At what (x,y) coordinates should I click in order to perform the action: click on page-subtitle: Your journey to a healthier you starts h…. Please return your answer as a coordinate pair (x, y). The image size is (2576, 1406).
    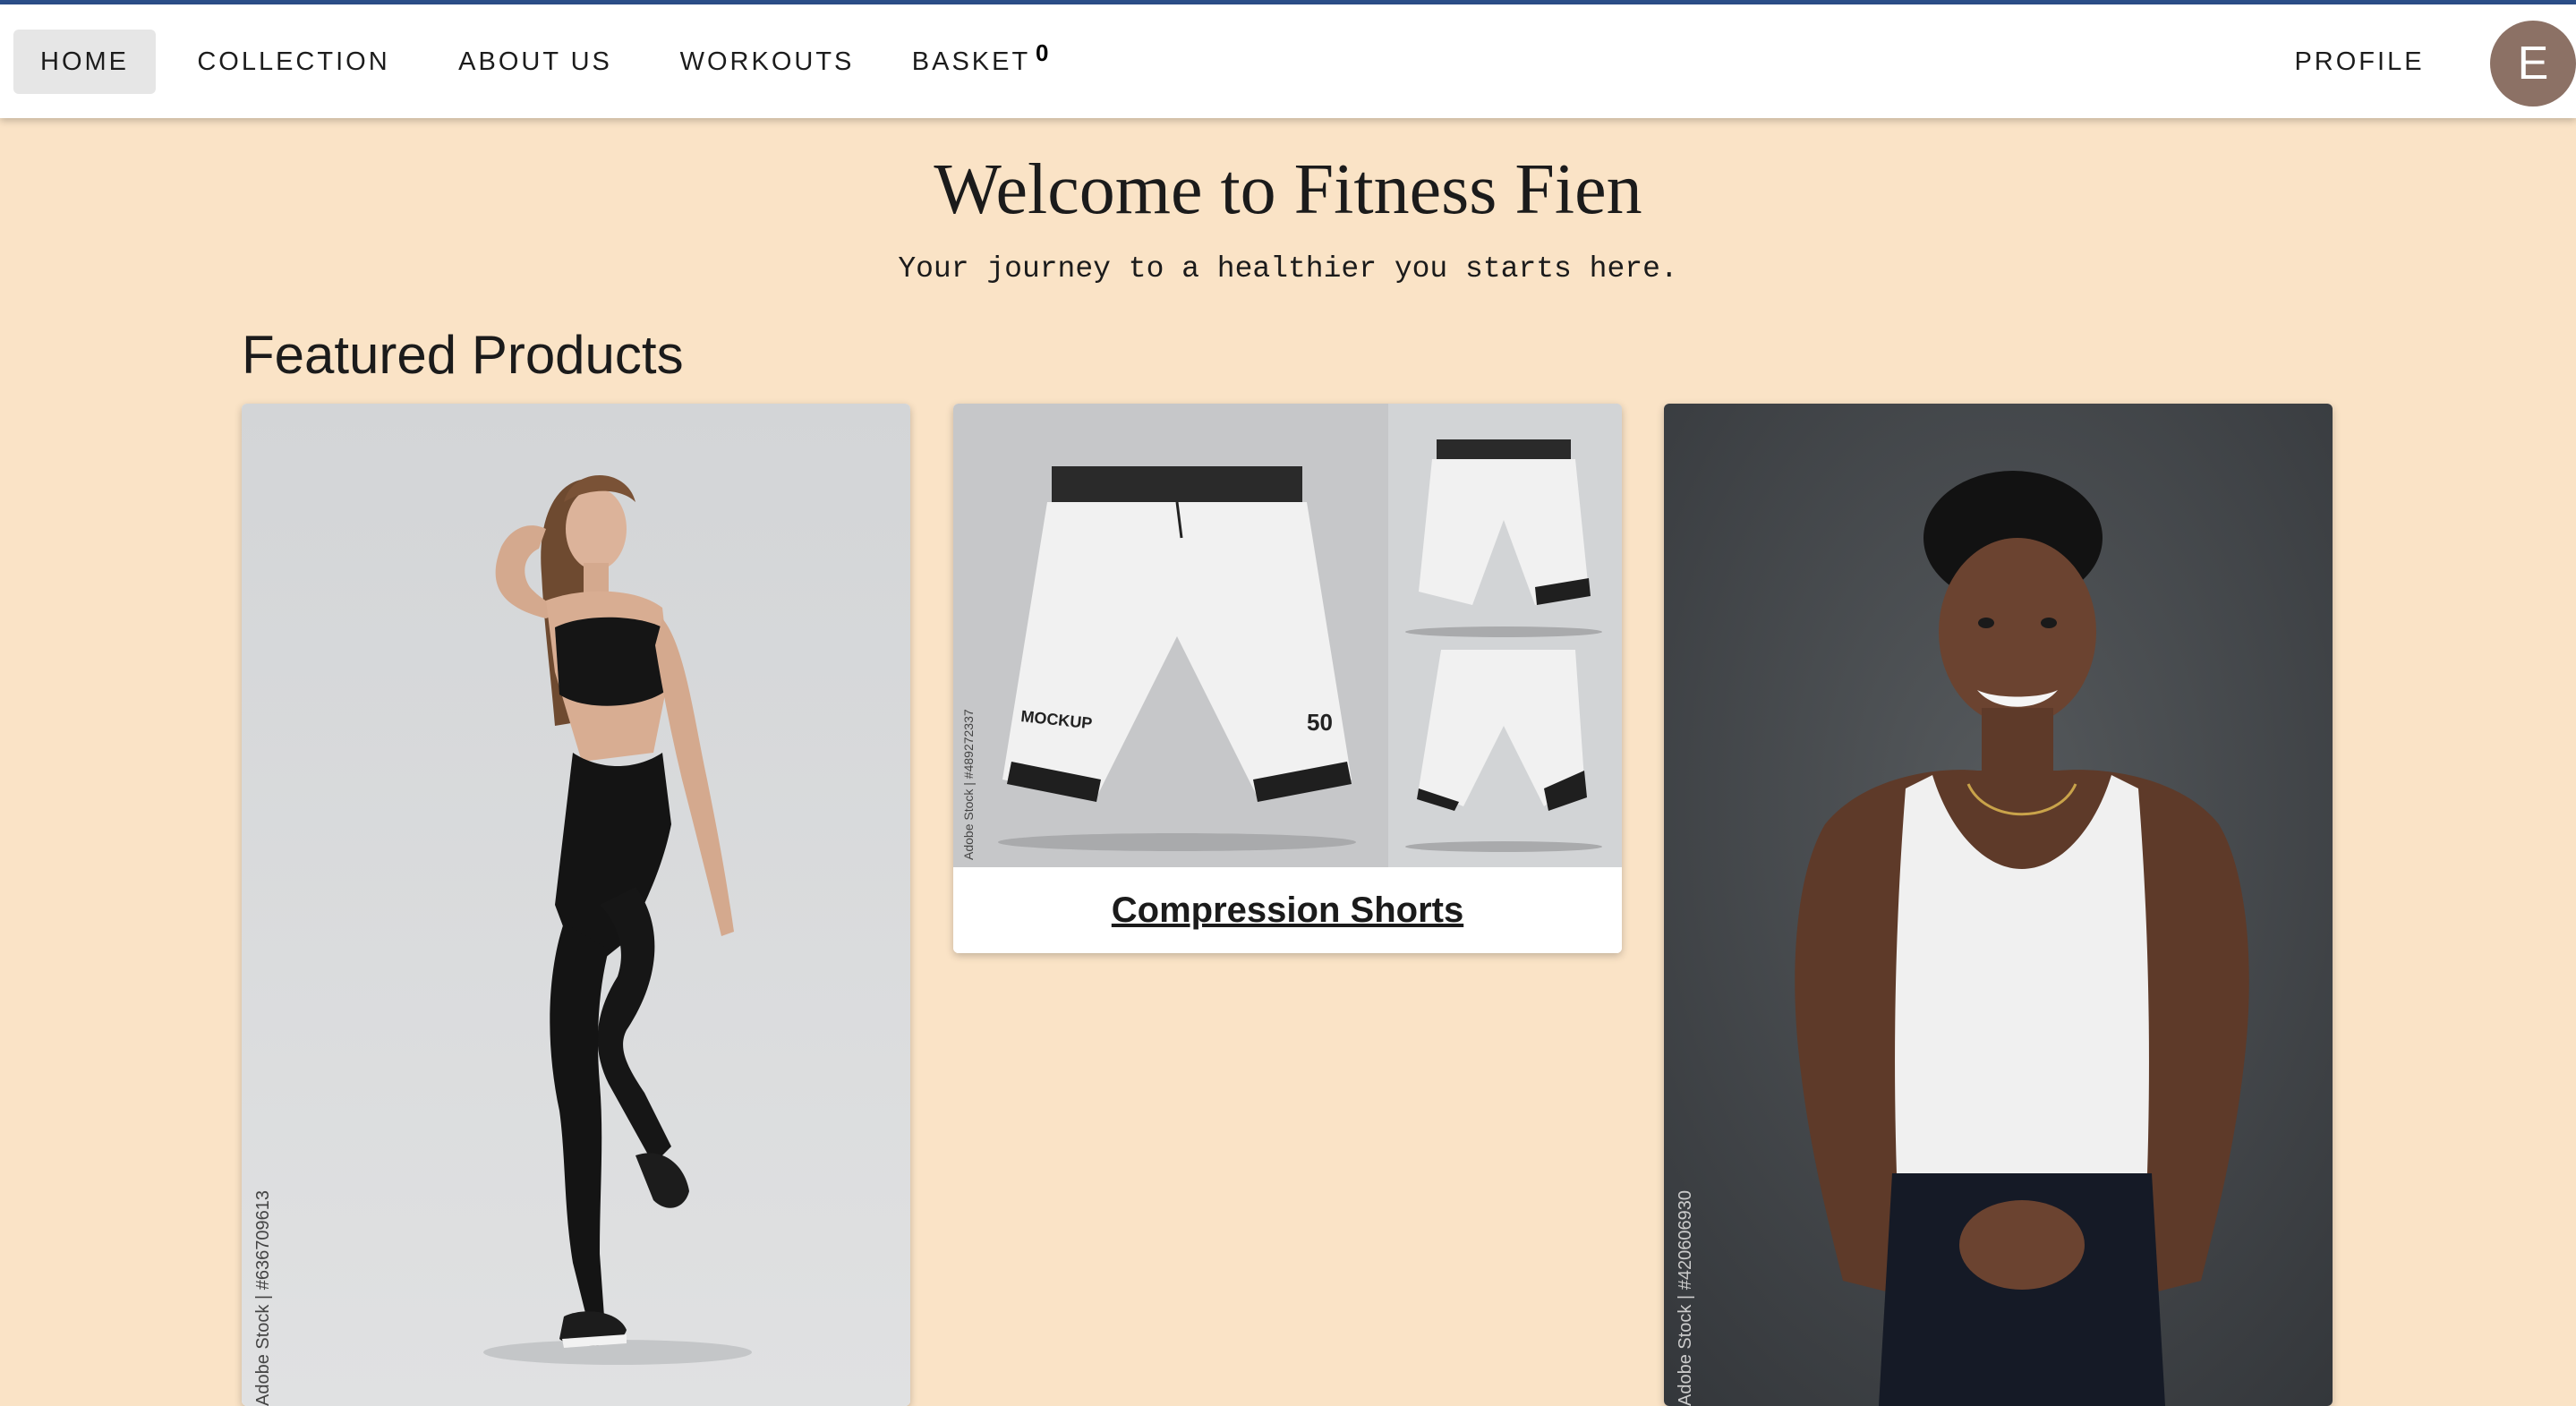
    Looking at the image, I should click on (1288, 269).